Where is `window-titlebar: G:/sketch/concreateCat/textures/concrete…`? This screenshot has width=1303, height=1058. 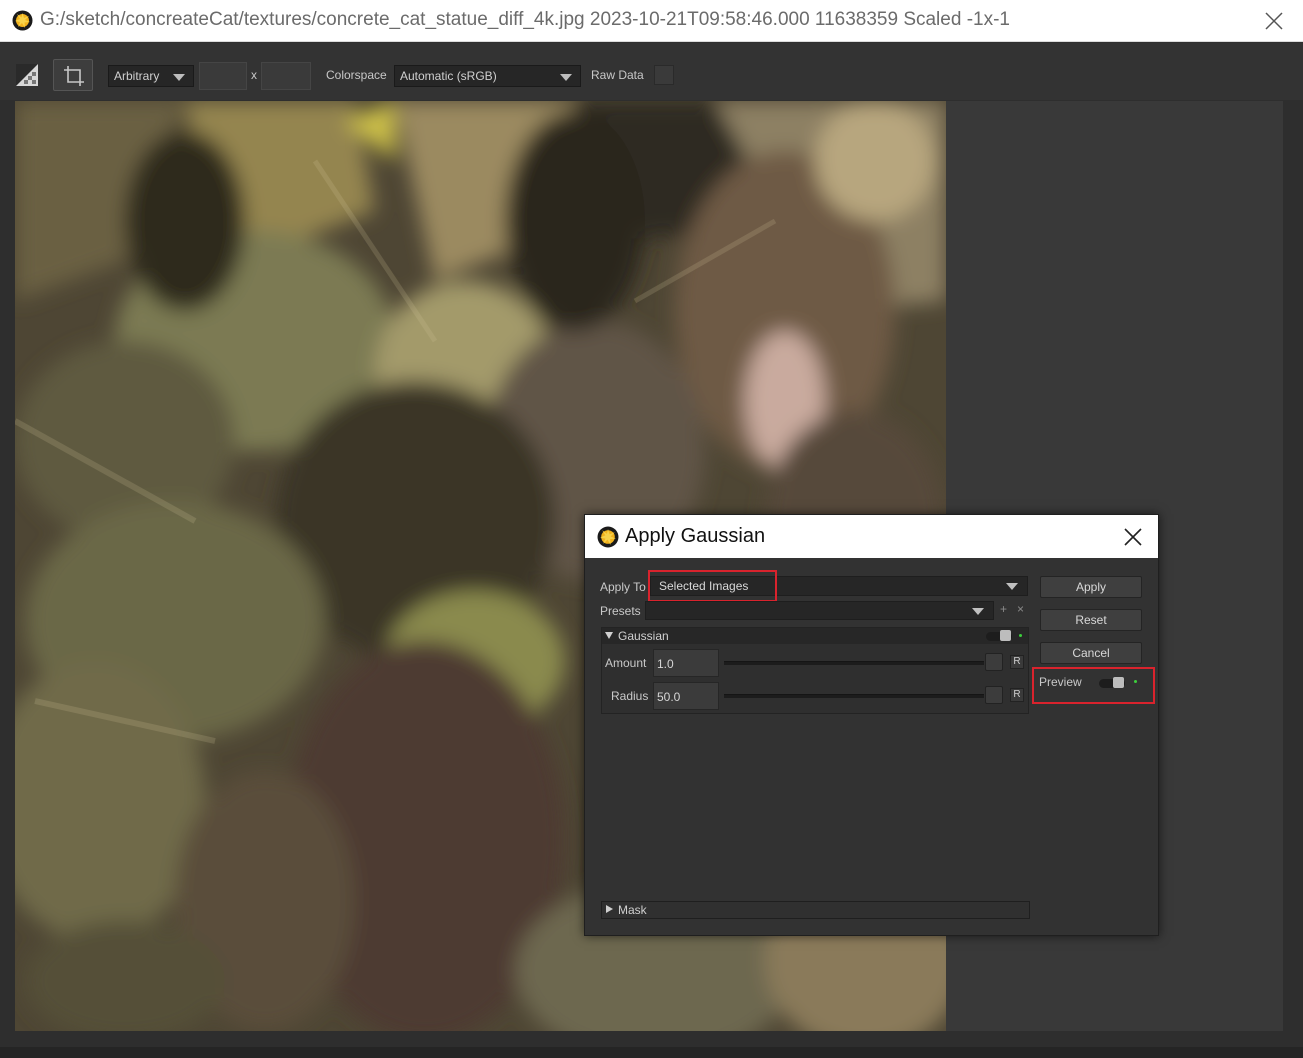
window-titlebar: G:/sketch/concreateCat/textures/concrete… is located at coordinates (651, 21).